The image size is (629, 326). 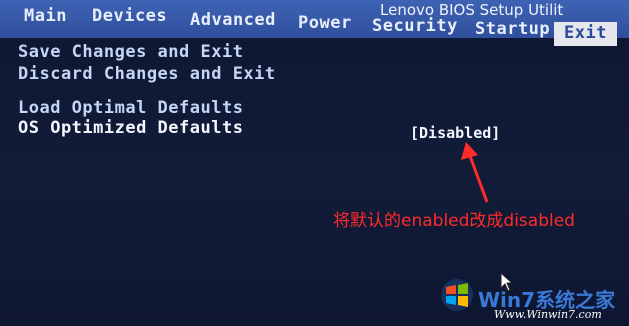 I want to click on annotation-text: 将默认的enabled改成disabled, so click(x=454, y=221).